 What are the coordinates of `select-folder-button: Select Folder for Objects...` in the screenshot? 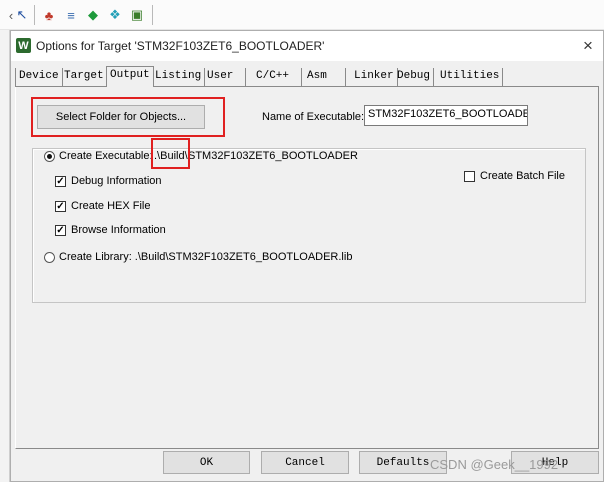 It's located at (121, 117).